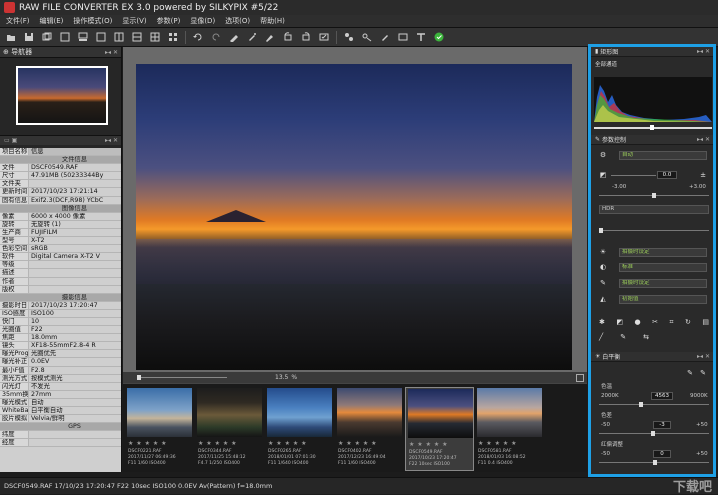 The image size is (718, 495). I want to click on hdr-slider, so click(654, 230).